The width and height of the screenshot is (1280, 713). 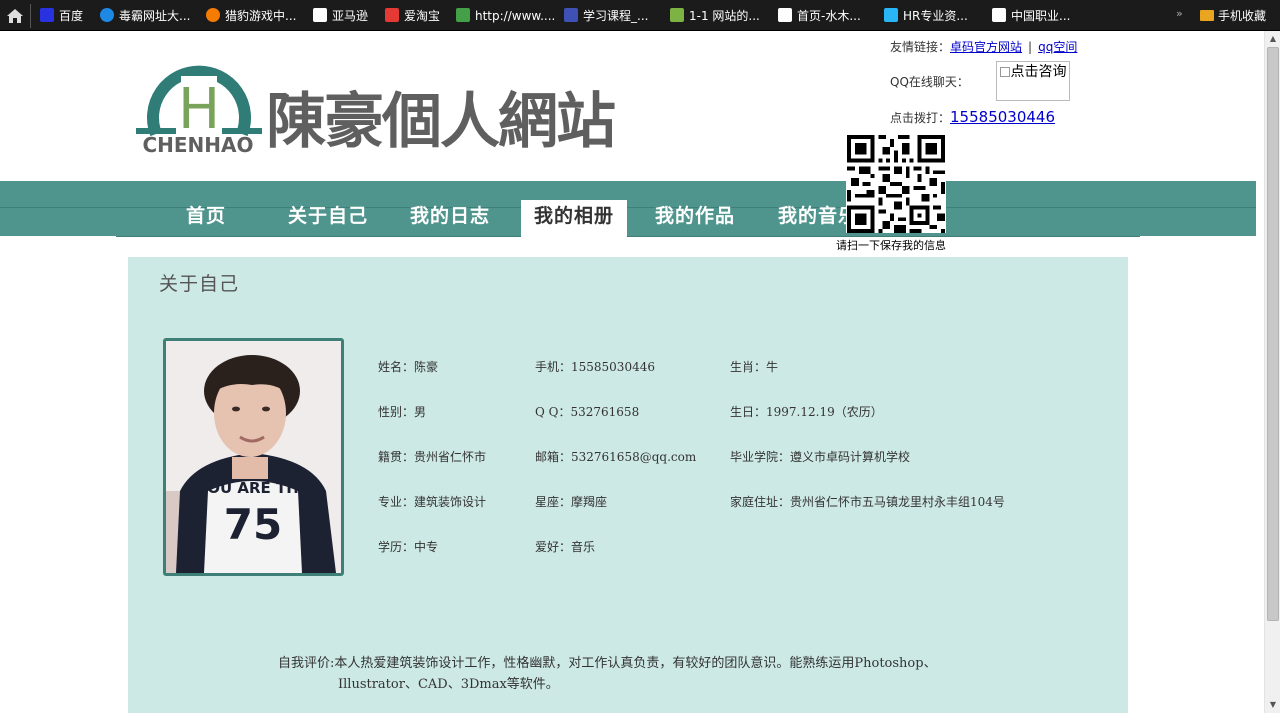 What do you see at coordinates (402, 412) in the screenshot?
I see `field-gender: 性别：男` at bounding box center [402, 412].